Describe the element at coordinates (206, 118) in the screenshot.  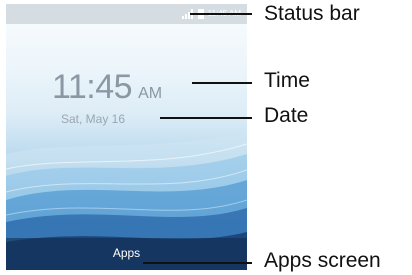
I see `callout-line-date` at that location.